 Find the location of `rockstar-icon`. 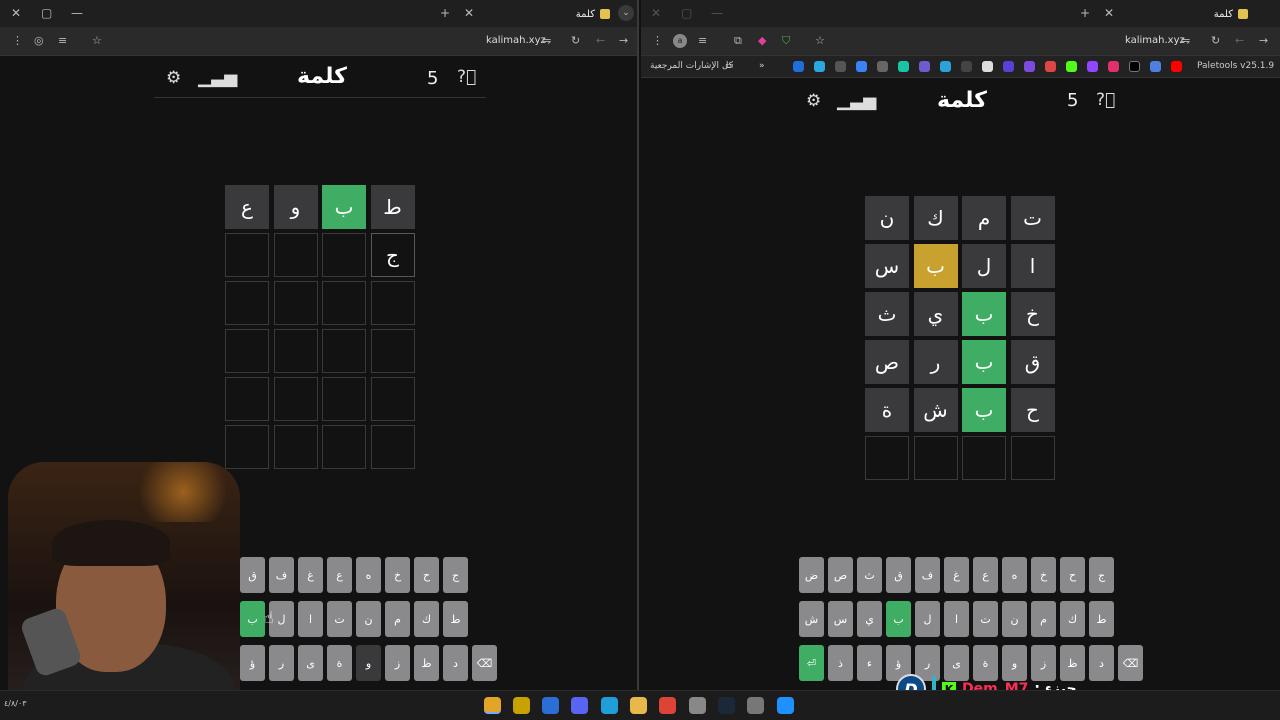

rockstar-icon is located at coordinates (521, 705).